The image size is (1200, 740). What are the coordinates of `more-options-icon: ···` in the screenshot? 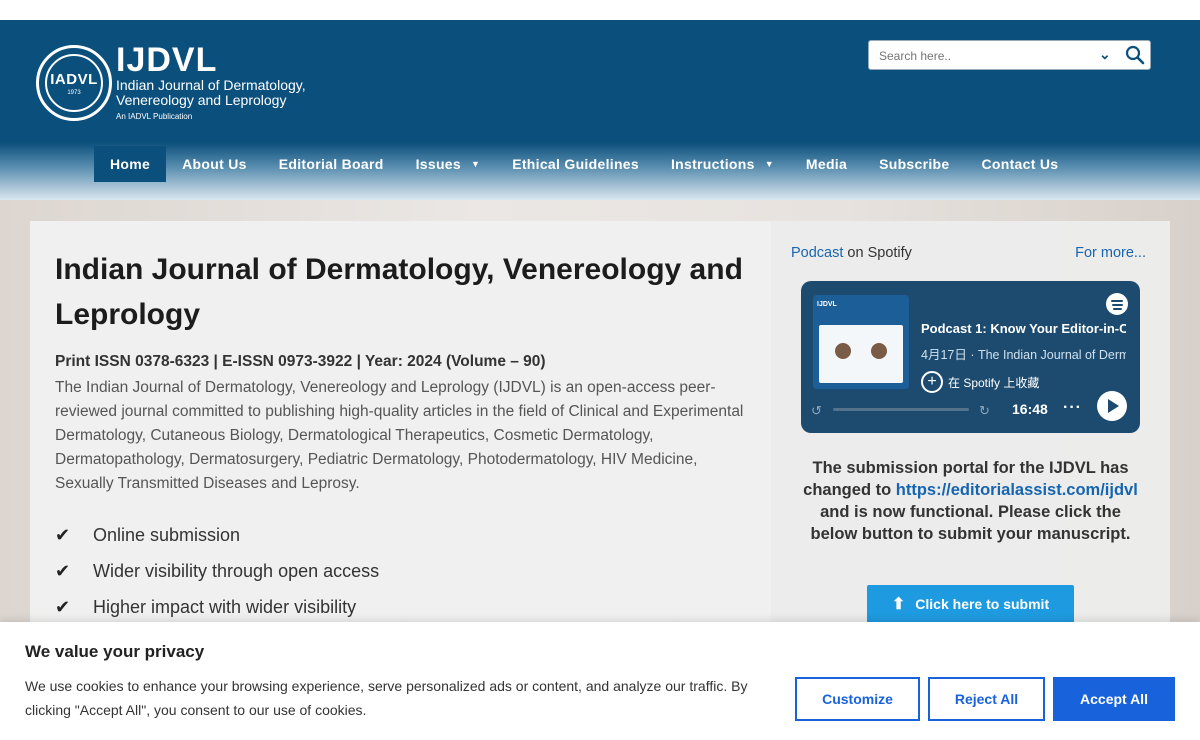 It's located at (1072, 408).